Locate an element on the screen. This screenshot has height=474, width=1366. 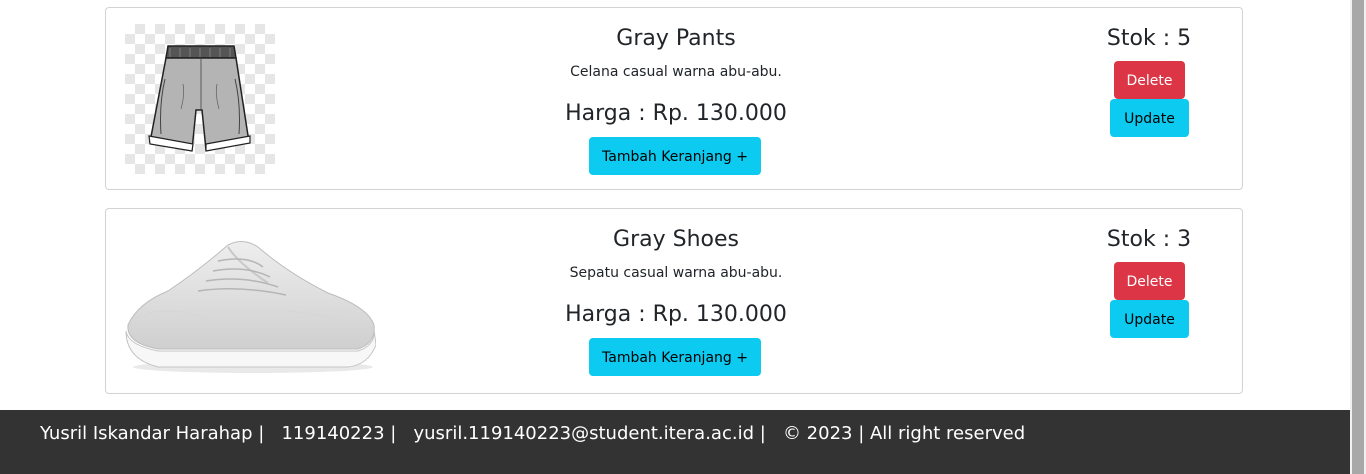
product-stock: Stok : 3 is located at coordinates (1149, 239).